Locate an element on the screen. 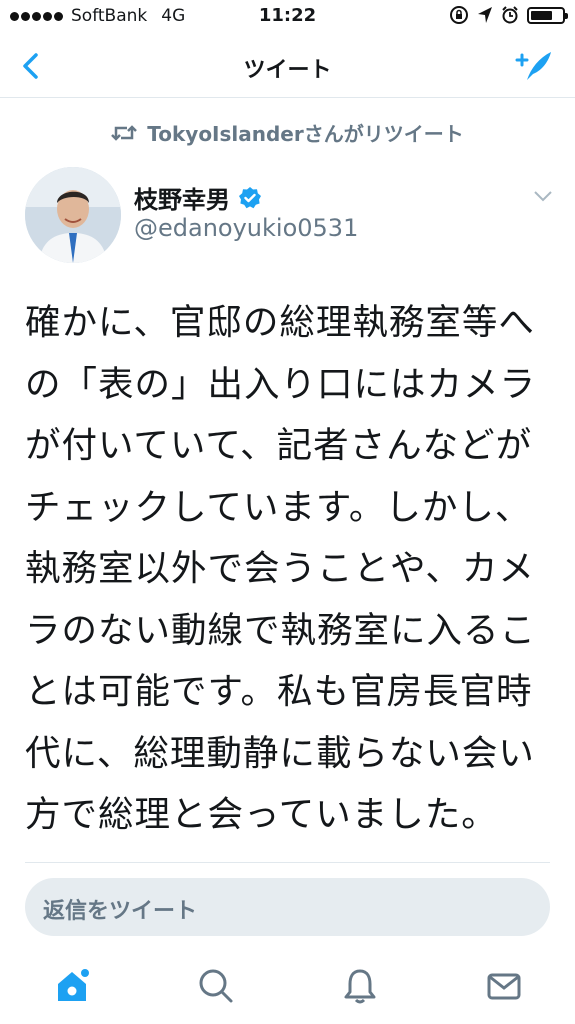  battery-icon is located at coordinates (547, 15).